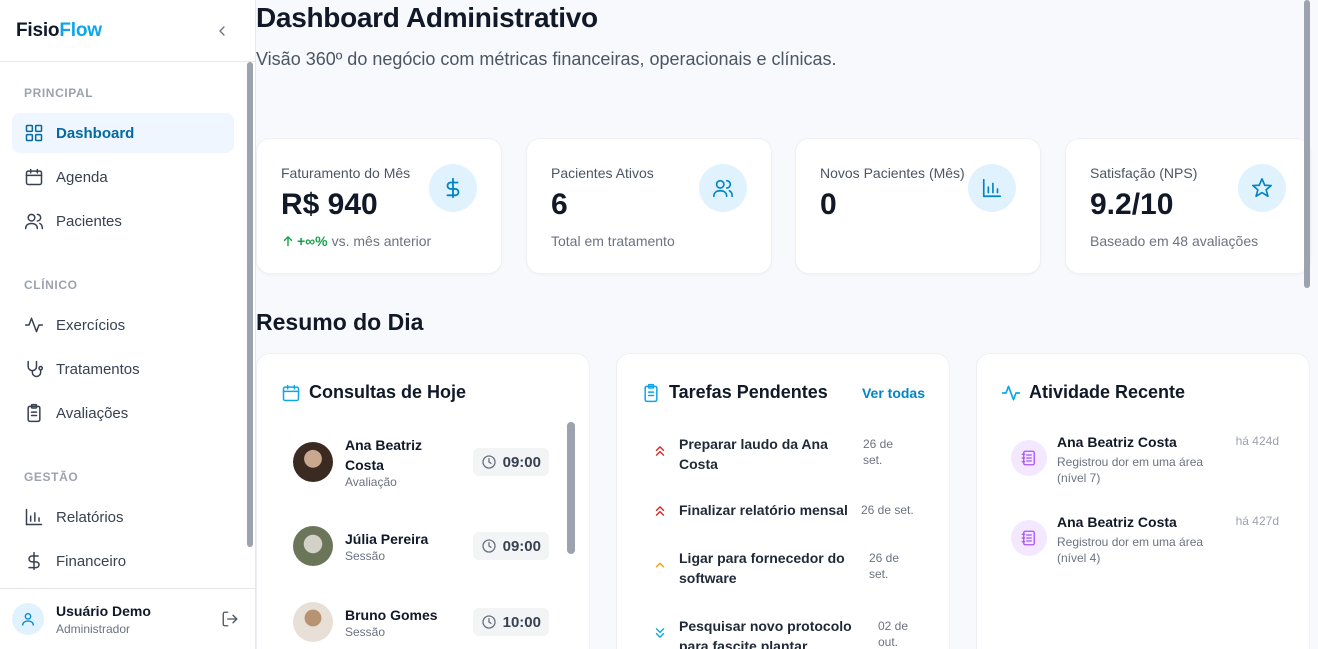 The height and width of the screenshot is (649, 1318). I want to click on stat-note: Baseado em 48 avaliações, so click(1174, 241).